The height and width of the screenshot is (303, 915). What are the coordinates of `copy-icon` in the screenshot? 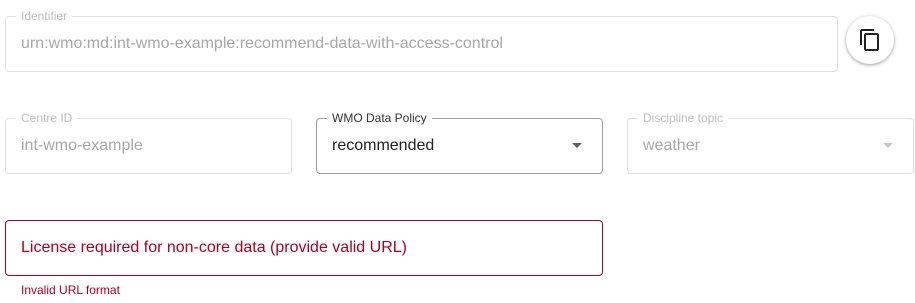 It's located at (869, 40).